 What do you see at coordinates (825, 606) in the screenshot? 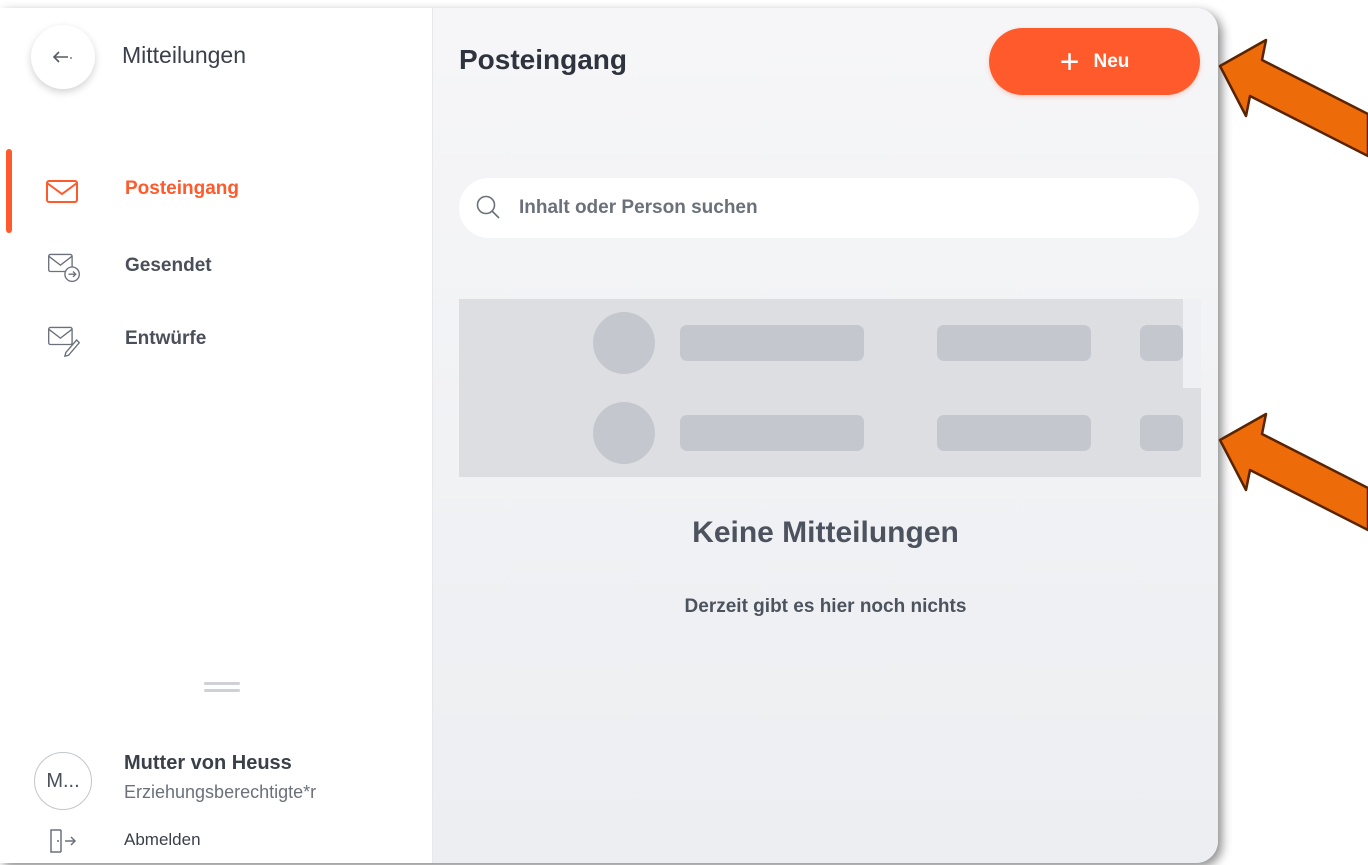
I see `empty-state-subtitle: Derzeit gibt es hier noch nichts` at bounding box center [825, 606].